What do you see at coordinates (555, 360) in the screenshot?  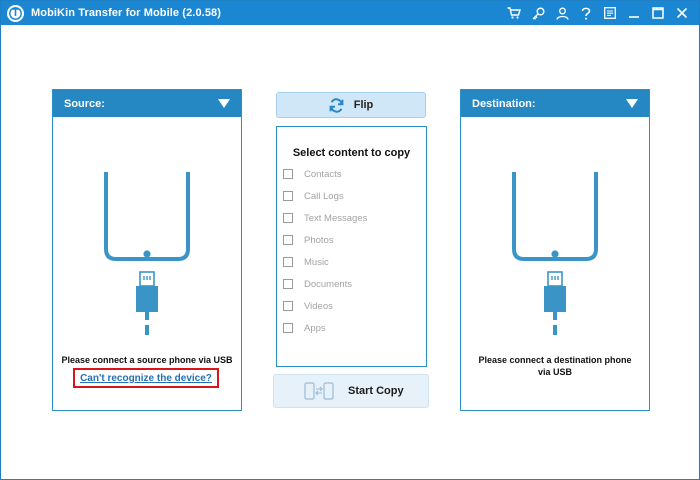 I see `destination-connect-message-line1: Please connect a destination phone` at bounding box center [555, 360].